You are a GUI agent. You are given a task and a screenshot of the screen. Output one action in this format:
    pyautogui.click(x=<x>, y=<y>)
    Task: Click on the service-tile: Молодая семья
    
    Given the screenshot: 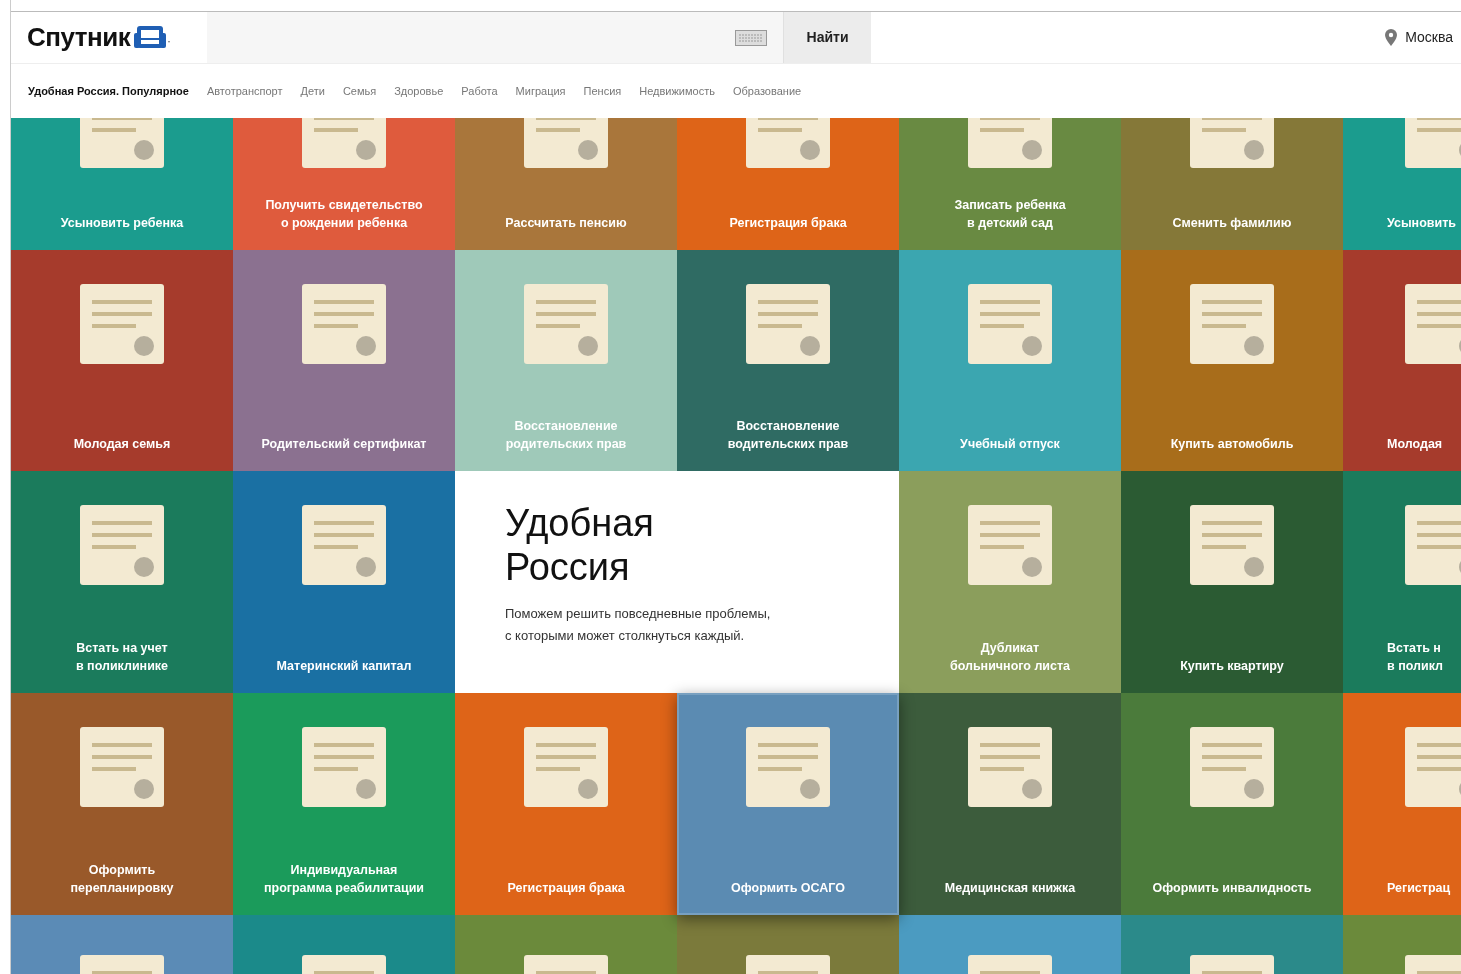 What is the action you would take?
    pyautogui.click(x=122, y=360)
    